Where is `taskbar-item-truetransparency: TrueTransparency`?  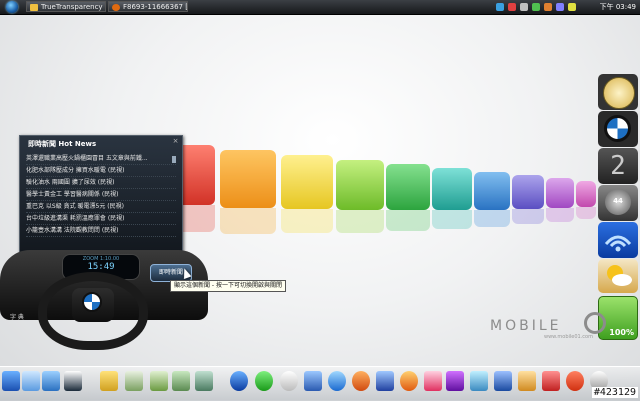
taskbar-item-truetransparency: TrueTransparency is located at coordinates (66, 6).